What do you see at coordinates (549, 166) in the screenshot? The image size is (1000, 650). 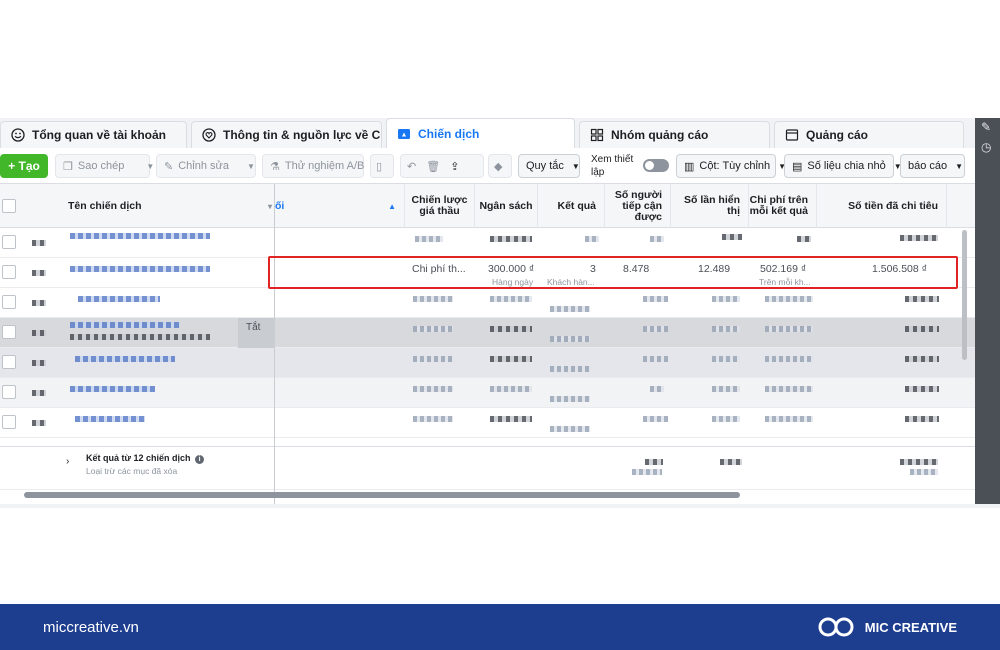 I see `rules-button: Quy tắc ▼` at bounding box center [549, 166].